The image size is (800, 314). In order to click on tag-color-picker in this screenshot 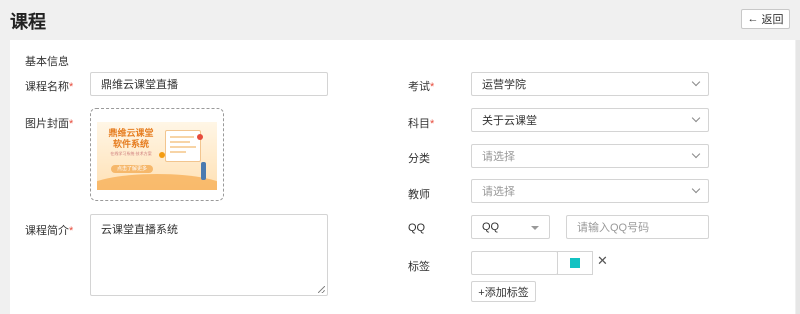, I will do `click(575, 263)`.